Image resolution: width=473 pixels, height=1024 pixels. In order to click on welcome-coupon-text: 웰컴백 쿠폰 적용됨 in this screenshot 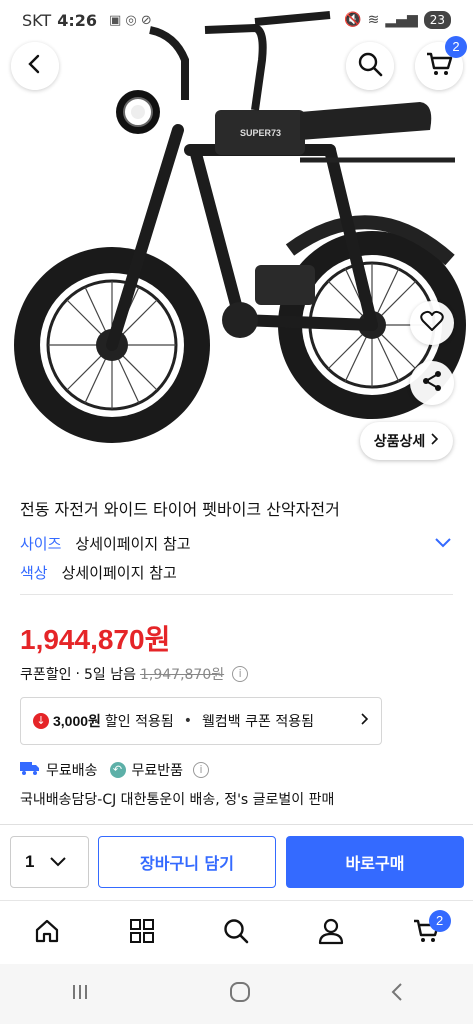, I will do `click(258, 722)`.